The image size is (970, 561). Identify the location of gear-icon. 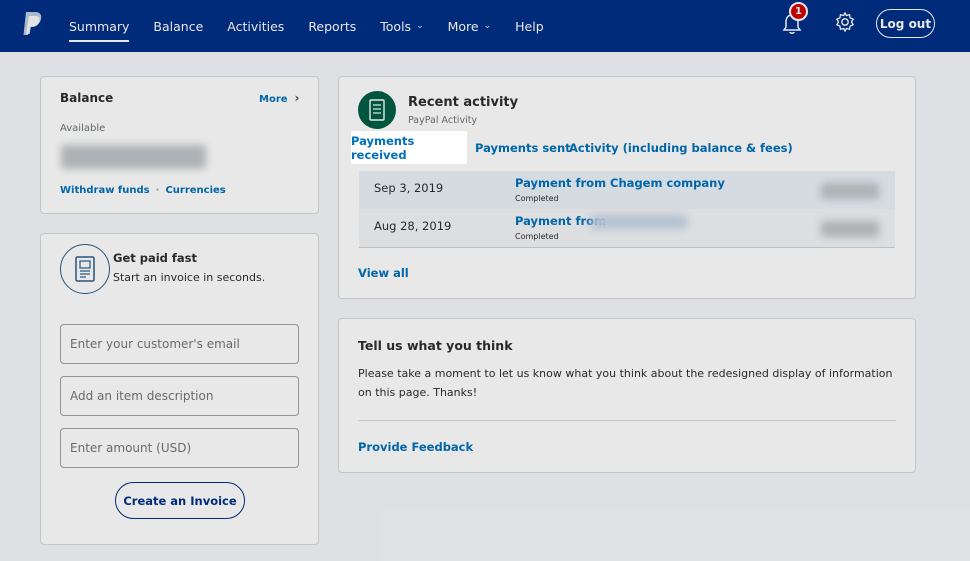
(845, 22).